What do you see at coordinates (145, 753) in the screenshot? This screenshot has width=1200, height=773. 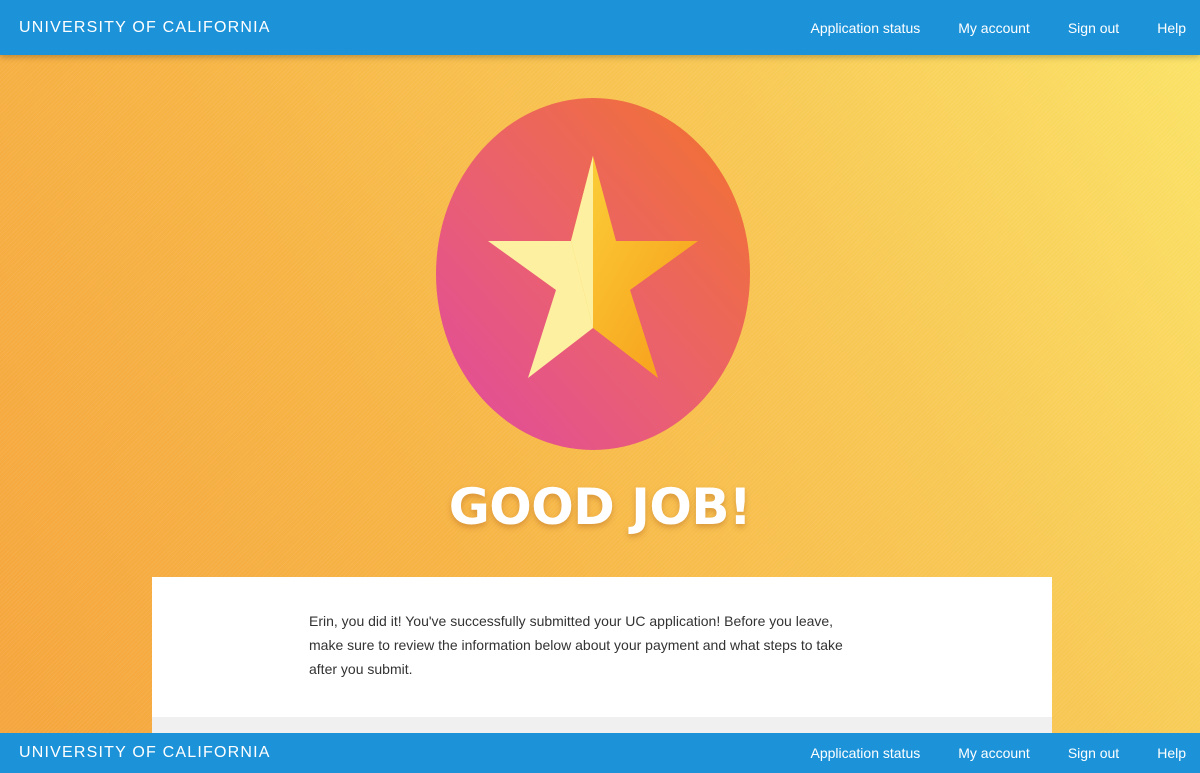 I see `footer-brand-logo-text: UNIVERSITY OF CALIFORNIA` at bounding box center [145, 753].